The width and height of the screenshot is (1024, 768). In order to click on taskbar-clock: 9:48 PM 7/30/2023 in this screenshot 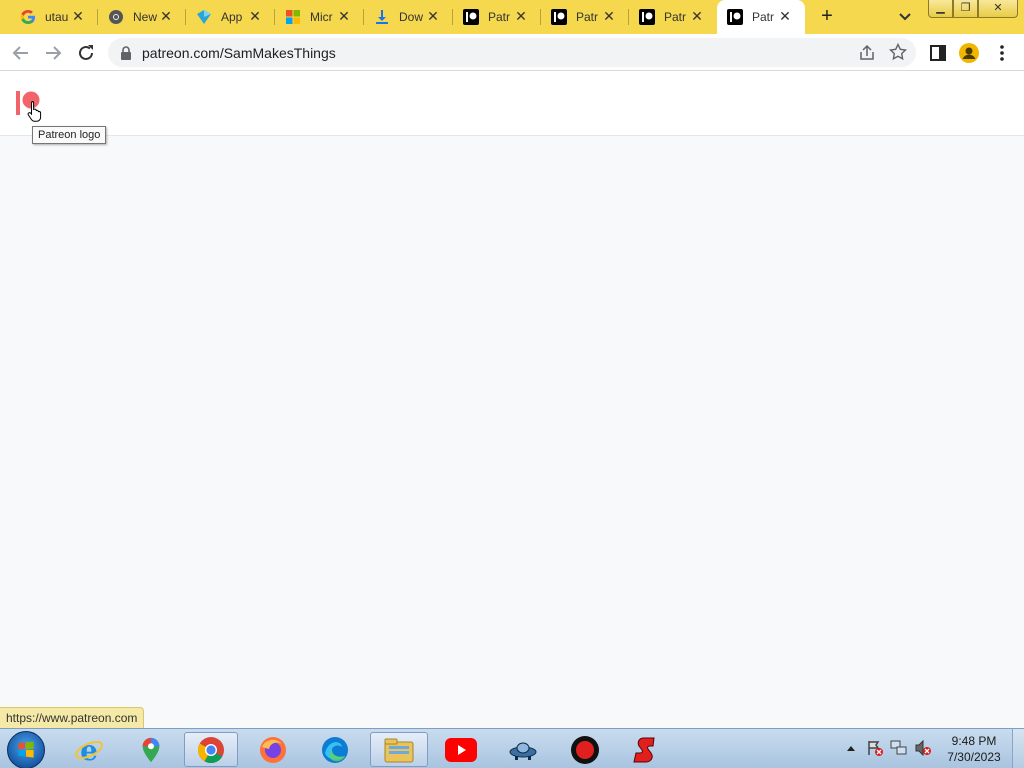, I will do `click(974, 749)`.